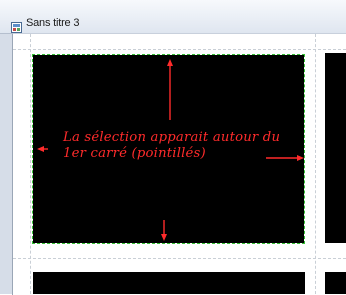  Describe the element at coordinates (42, 149) in the screenshot. I see `arrow-left-icon` at that location.